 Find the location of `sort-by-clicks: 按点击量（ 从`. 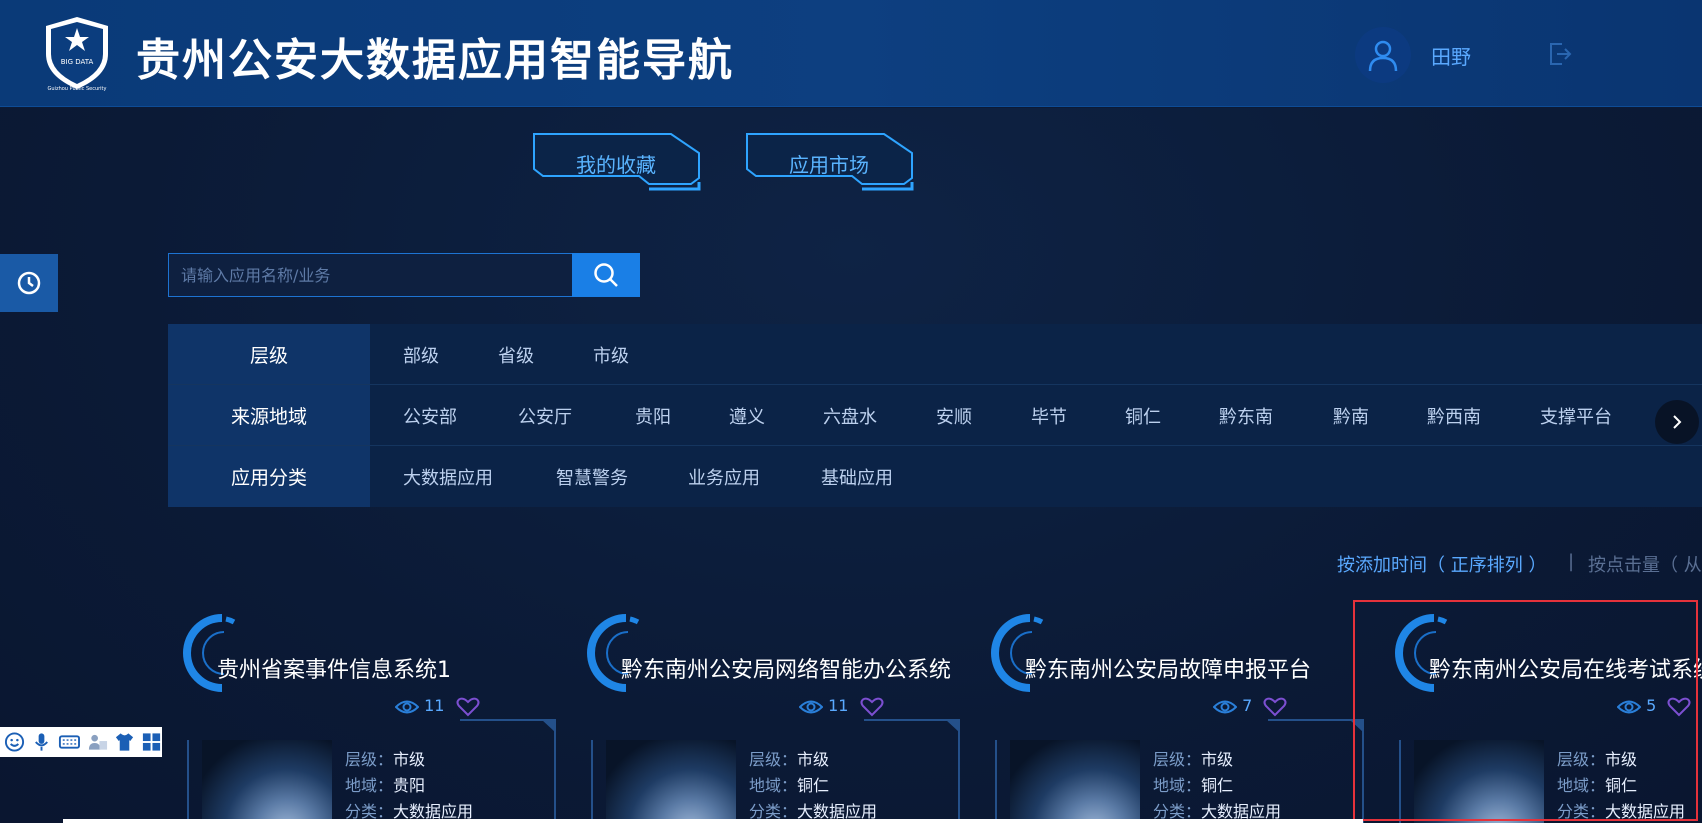

sort-by-clicks: 按点击量（ 从 is located at coordinates (1645, 564).